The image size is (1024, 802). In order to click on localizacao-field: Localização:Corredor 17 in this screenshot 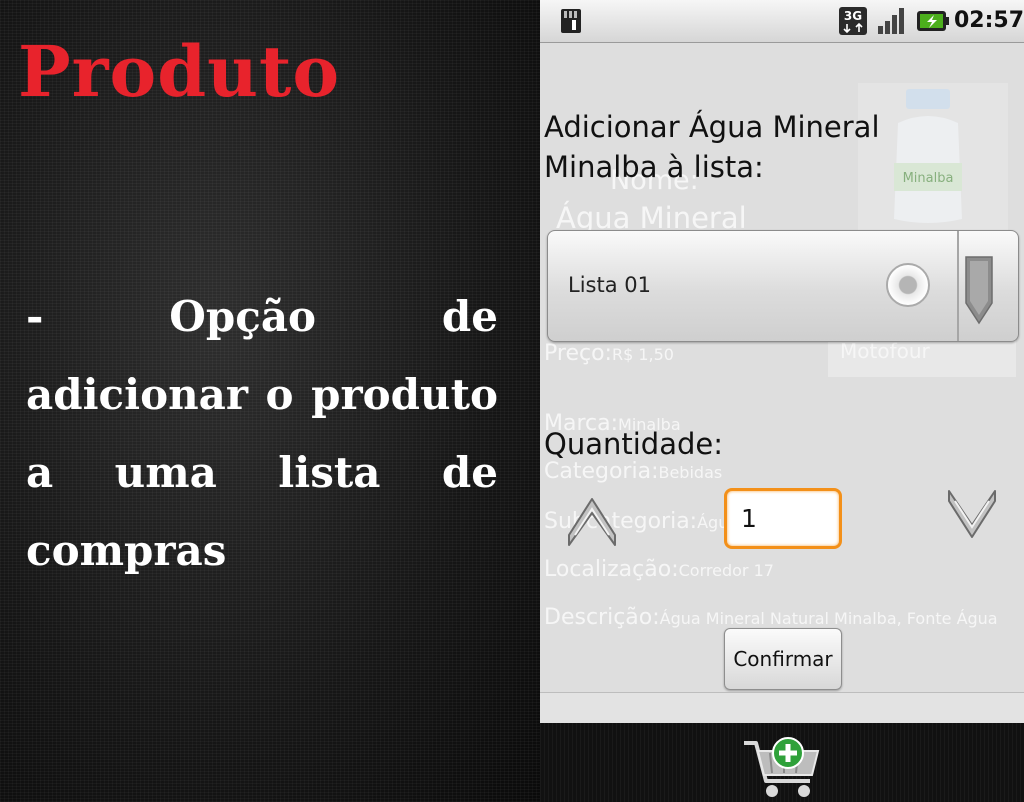, I will do `click(659, 569)`.